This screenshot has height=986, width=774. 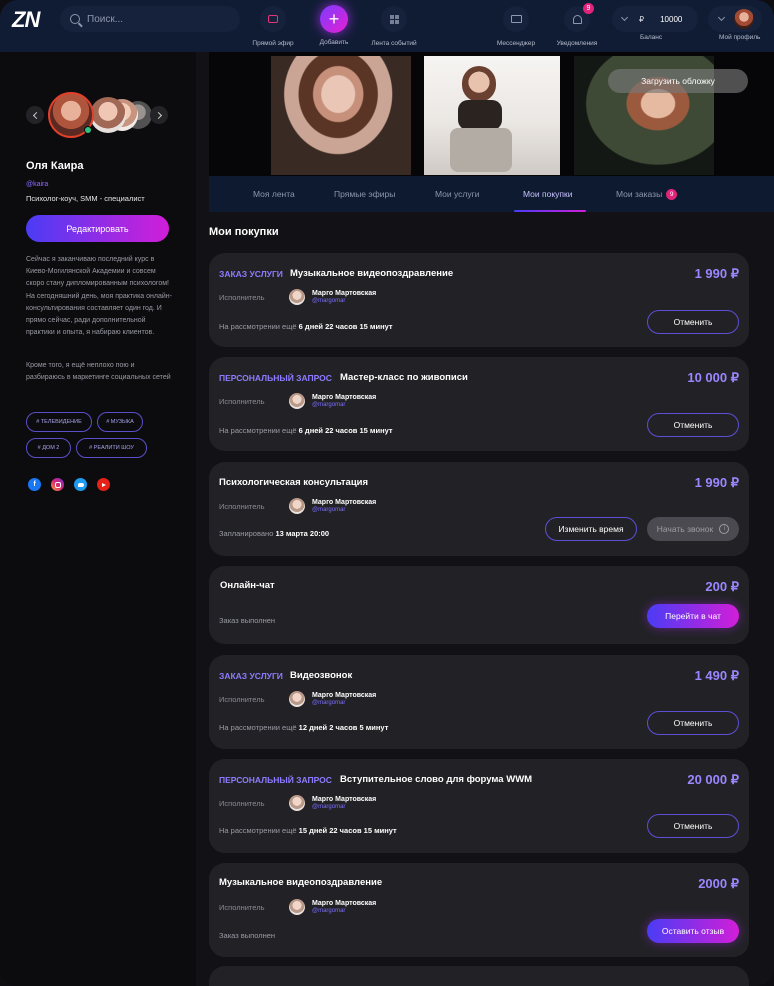 What do you see at coordinates (334, 42) in the screenshot?
I see `nav-add-label: Добавить` at bounding box center [334, 42].